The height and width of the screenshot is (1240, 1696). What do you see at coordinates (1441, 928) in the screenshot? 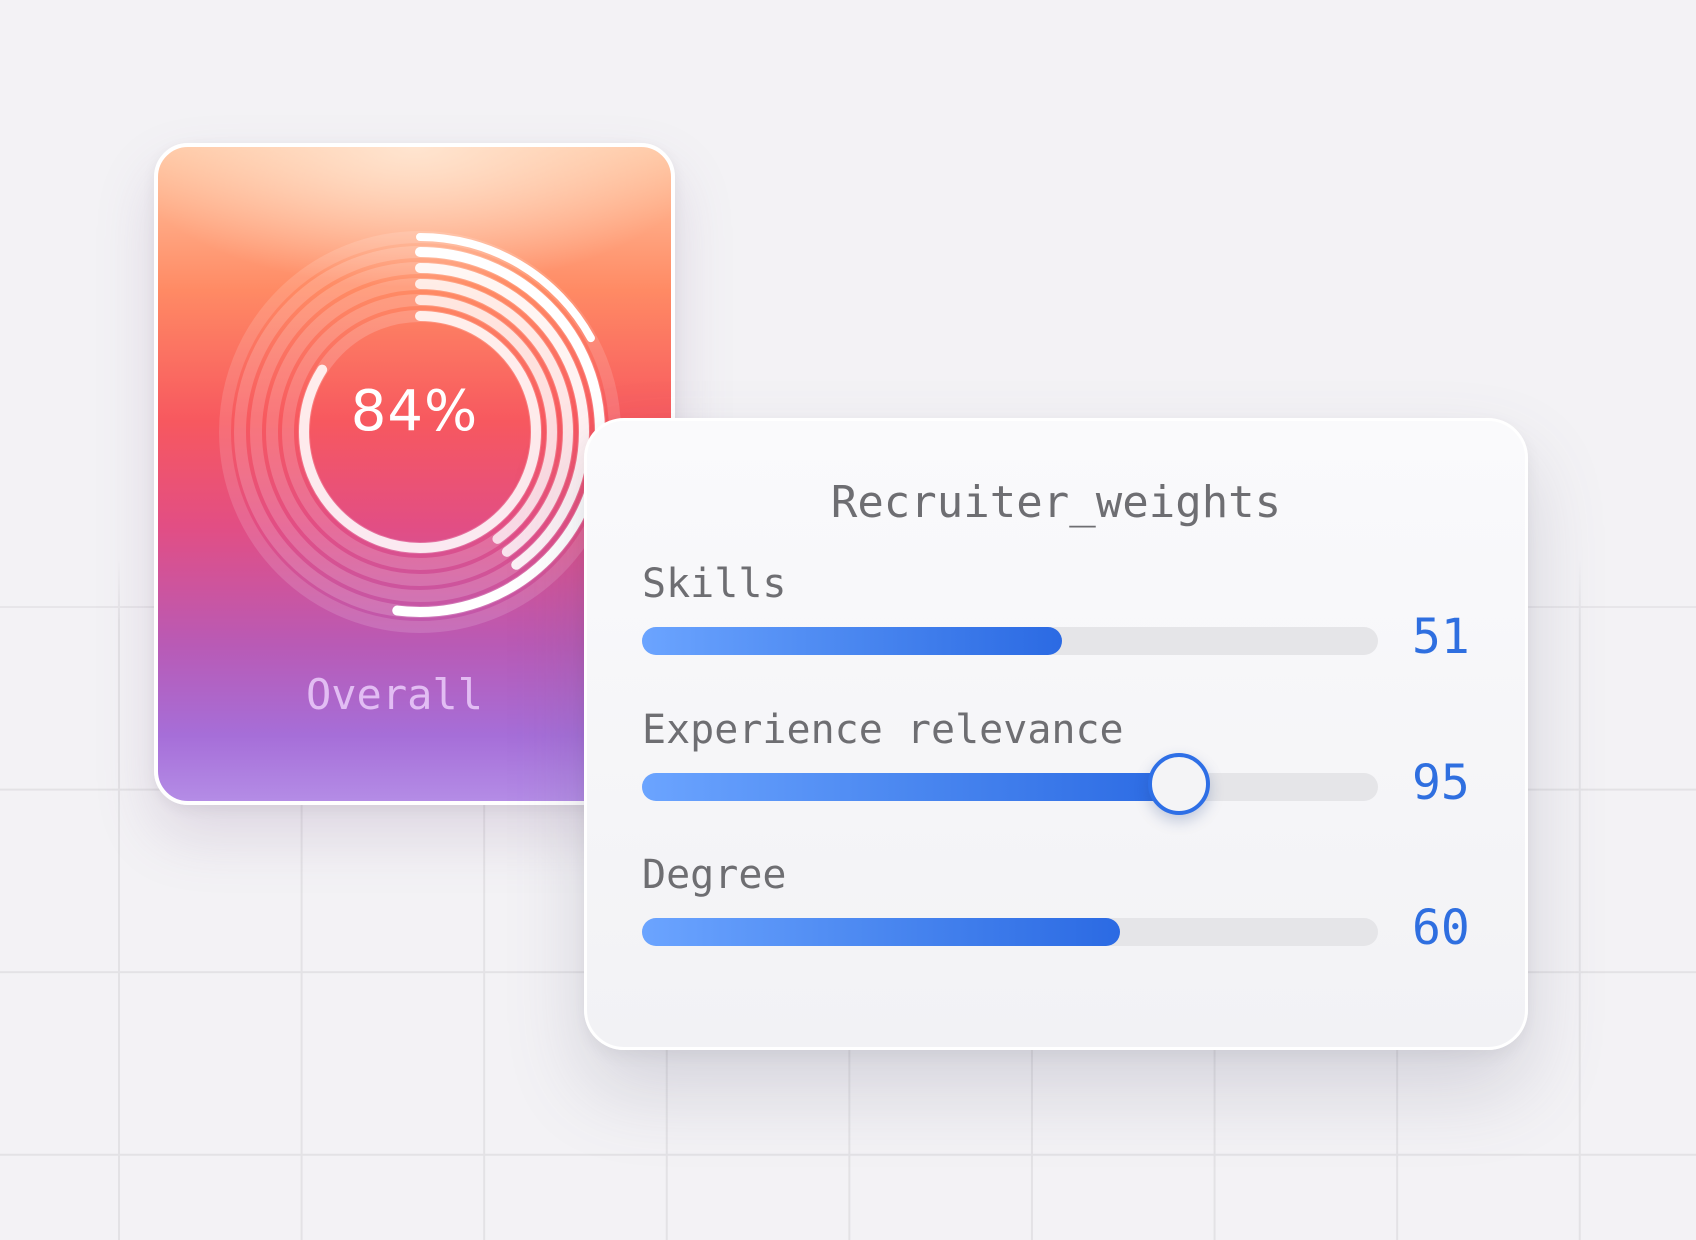
I see `slider-value: 60` at bounding box center [1441, 928].